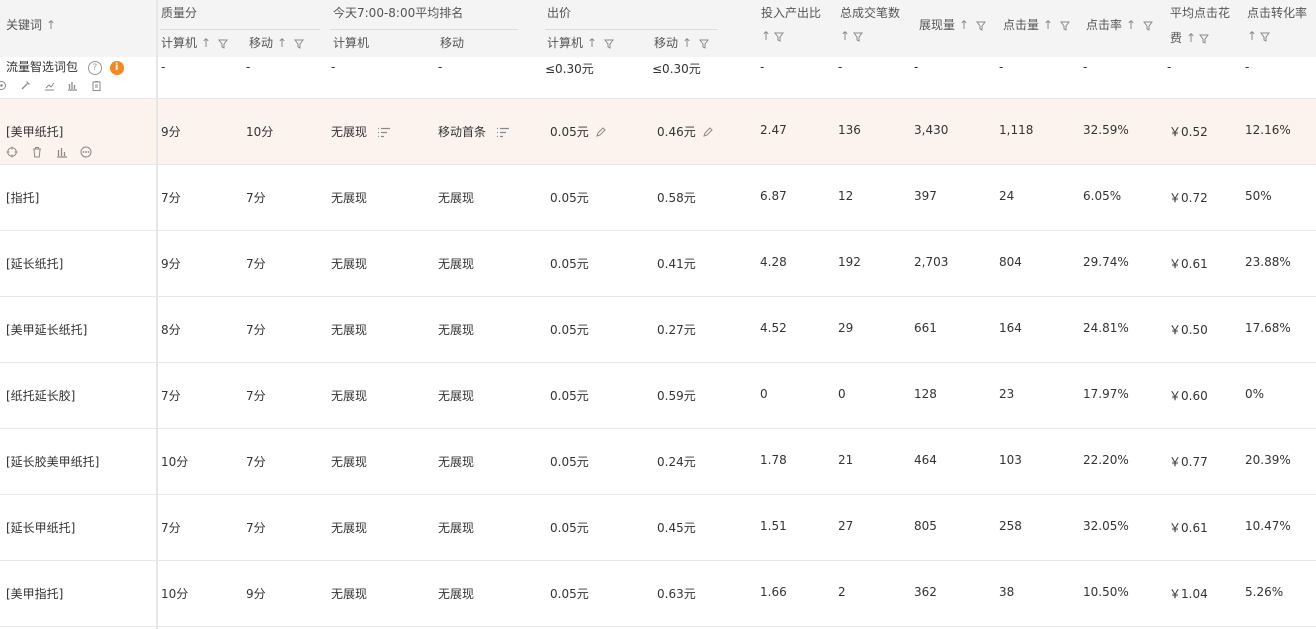 The width and height of the screenshot is (1316, 629). I want to click on cvr-cell: 5.26%, so click(1264, 592).